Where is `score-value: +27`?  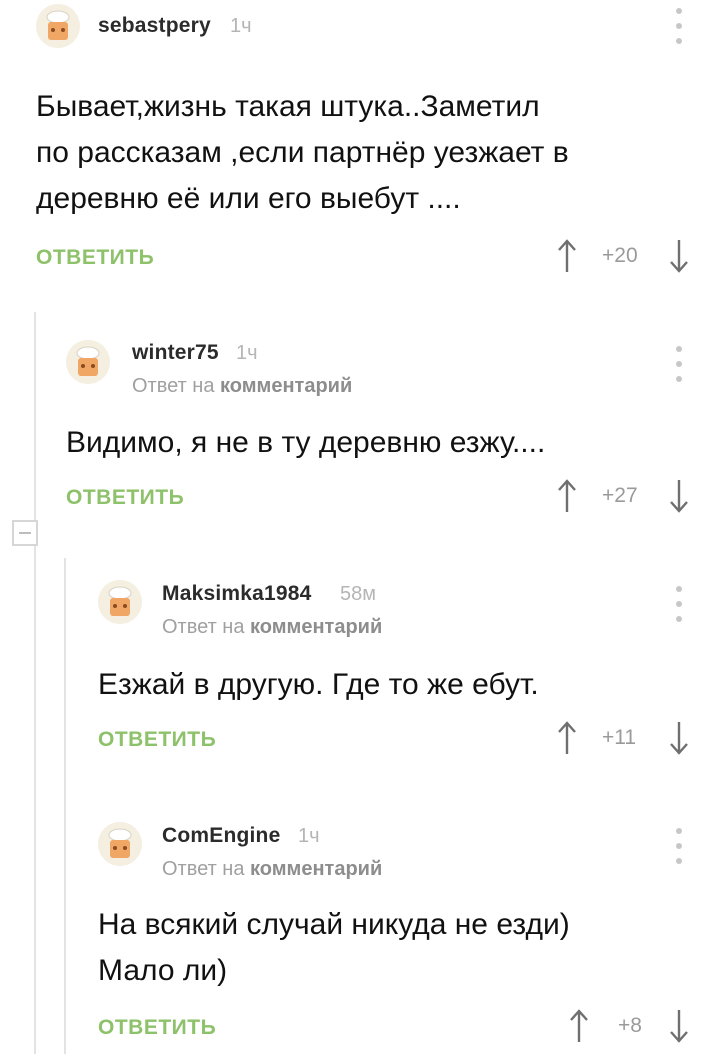
score-value: +27 is located at coordinates (620, 495).